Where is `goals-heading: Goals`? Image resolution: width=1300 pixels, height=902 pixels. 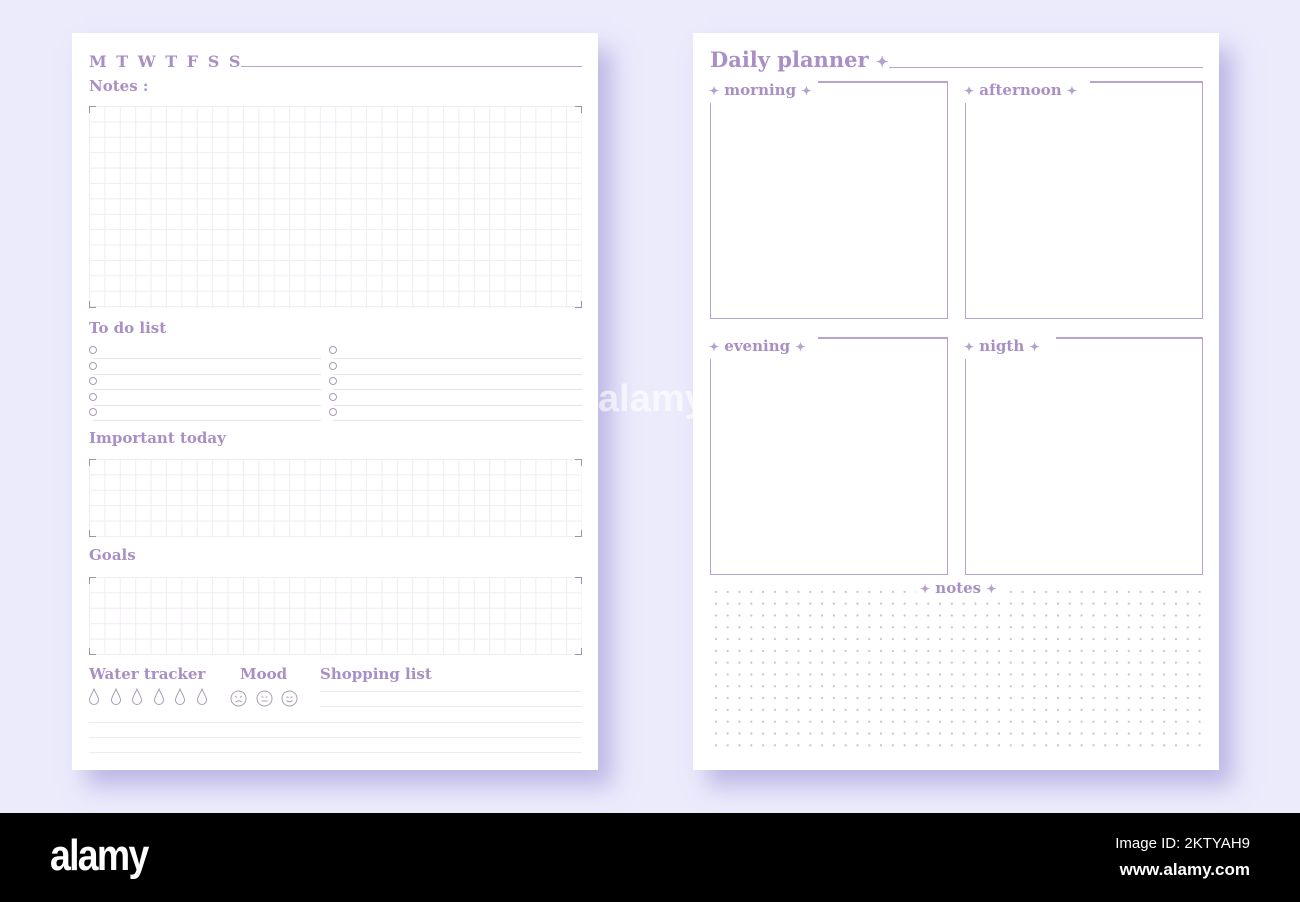
goals-heading: Goals is located at coordinates (112, 555).